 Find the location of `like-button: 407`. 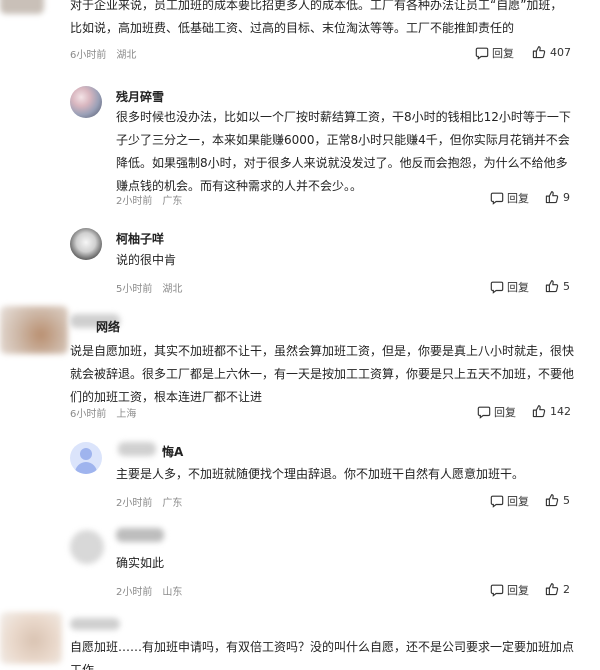

like-button: 407 is located at coordinates (551, 52).